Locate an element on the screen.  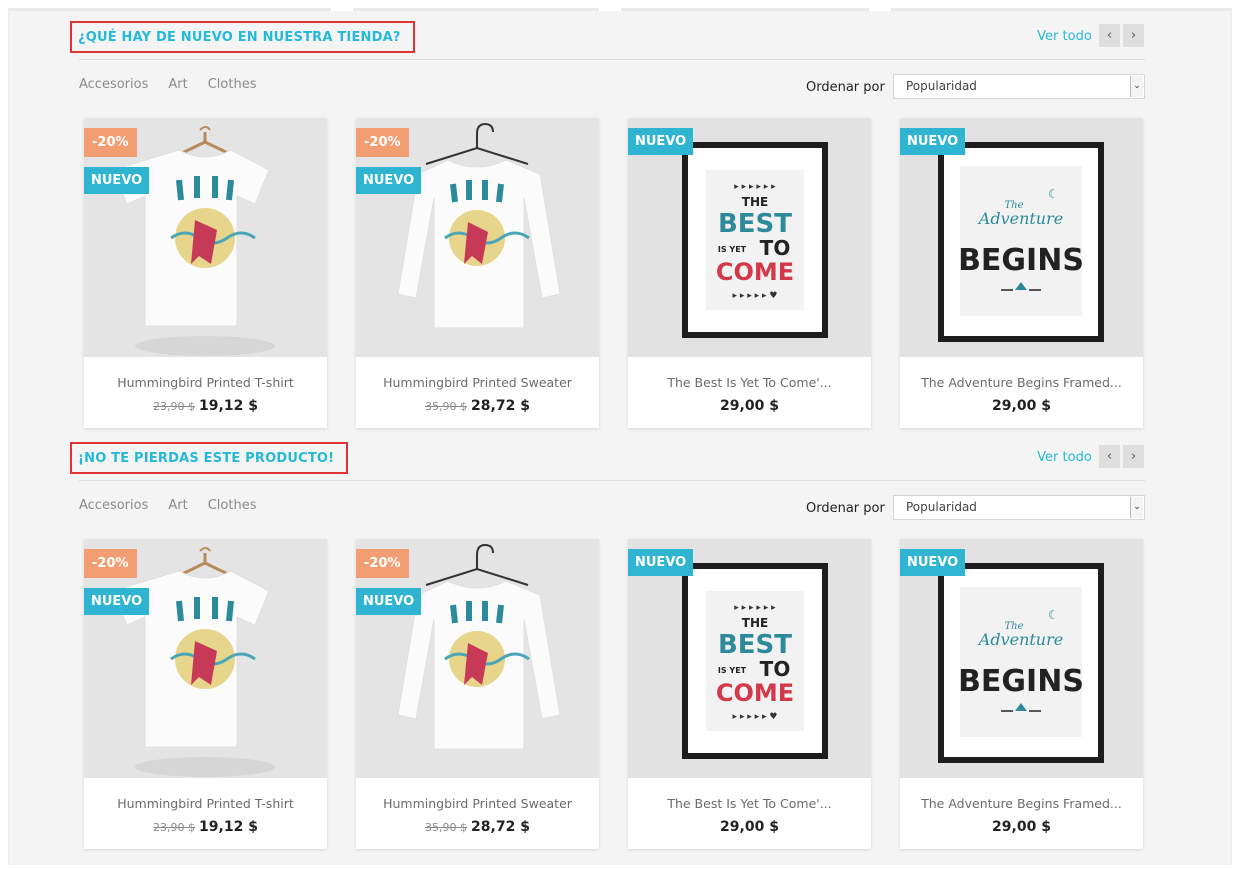
top-divider is located at coordinates (620, 9).